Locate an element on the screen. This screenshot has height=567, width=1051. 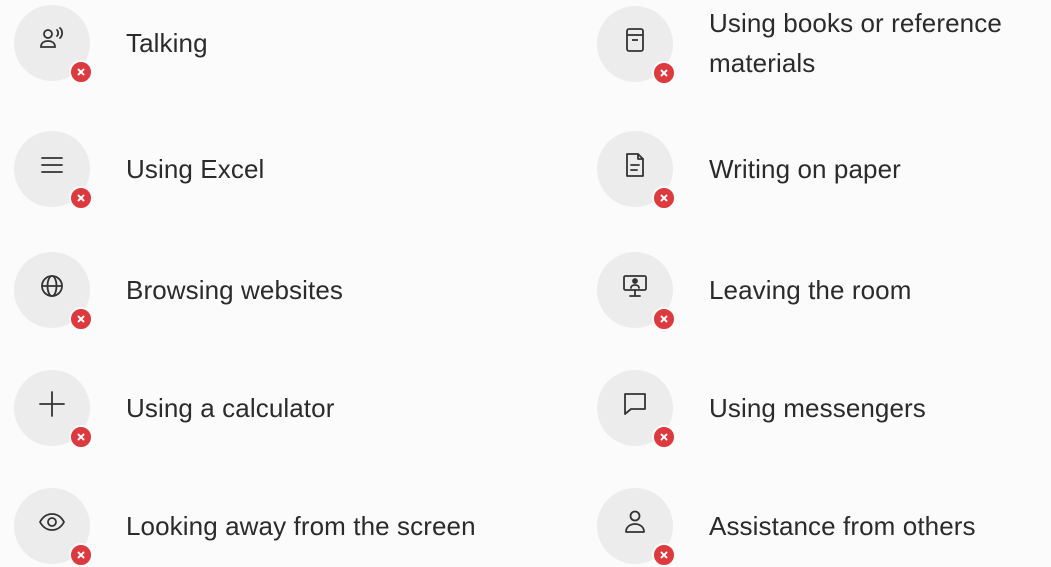
rule-browsing-websites: Browsing websites is located at coordinates (179, 291).